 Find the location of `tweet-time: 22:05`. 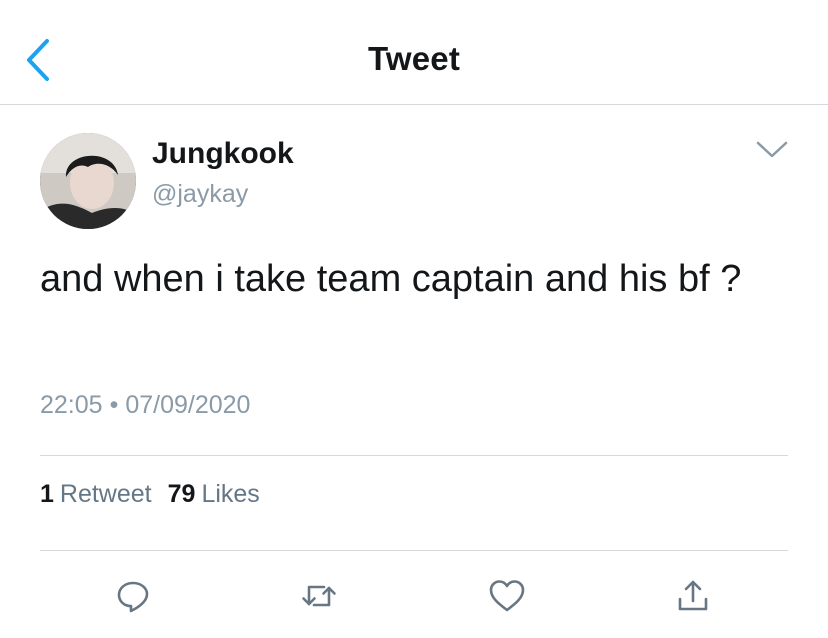

tweet-time: 22:05 is located at coordinates (71, 405).